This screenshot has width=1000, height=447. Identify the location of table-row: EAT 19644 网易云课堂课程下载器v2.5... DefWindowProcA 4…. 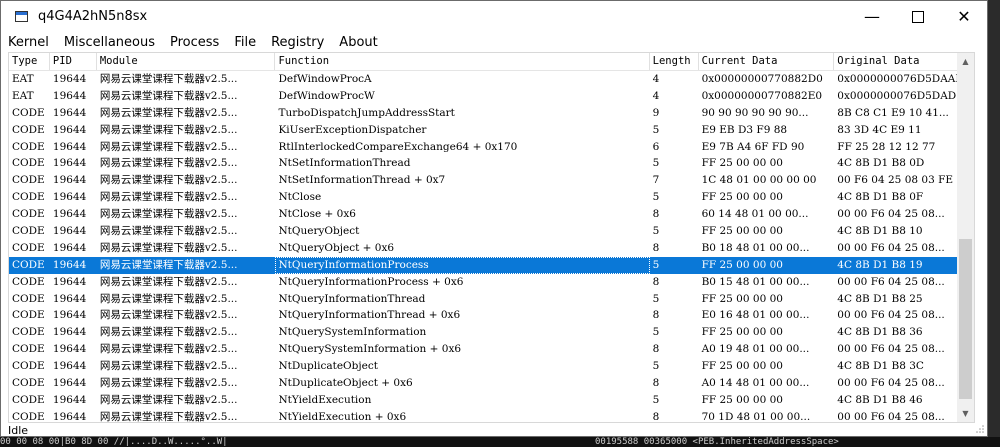
(491, 79).